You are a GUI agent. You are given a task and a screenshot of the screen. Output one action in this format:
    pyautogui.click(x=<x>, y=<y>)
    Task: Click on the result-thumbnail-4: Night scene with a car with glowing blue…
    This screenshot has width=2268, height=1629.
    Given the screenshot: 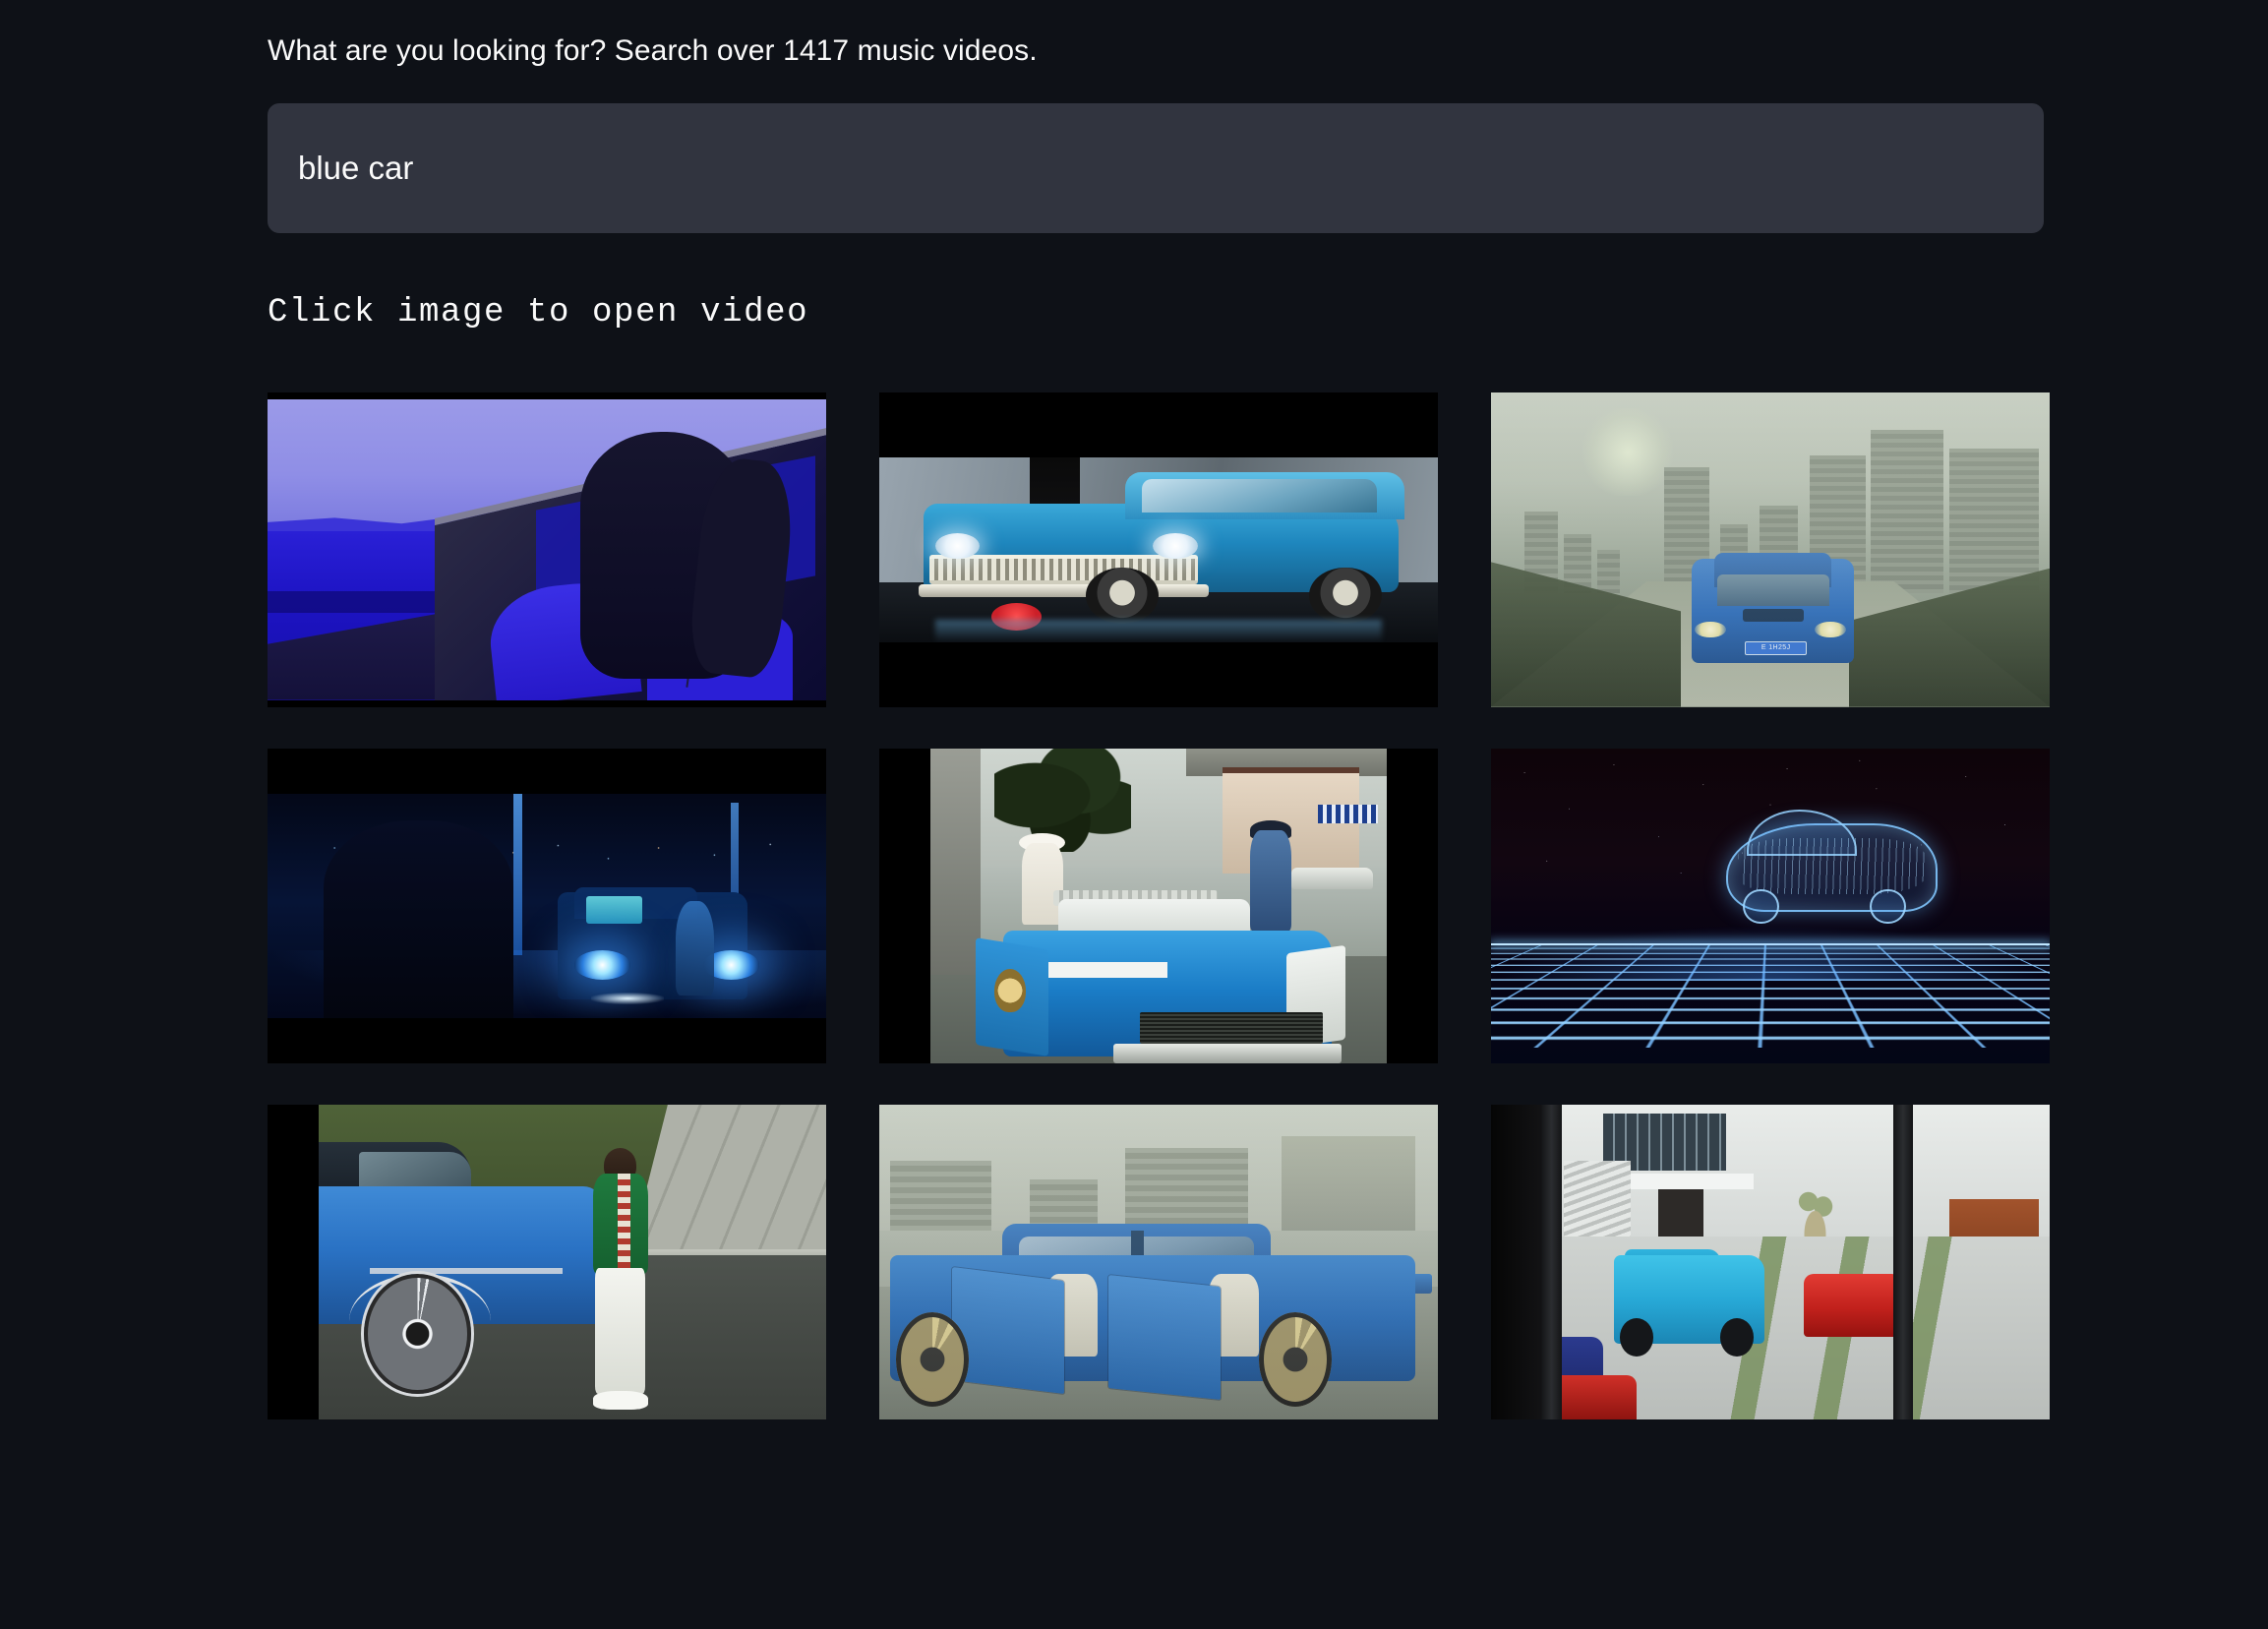 What is the action you would take?
    pyautogui.click(x=547, y=906)
    